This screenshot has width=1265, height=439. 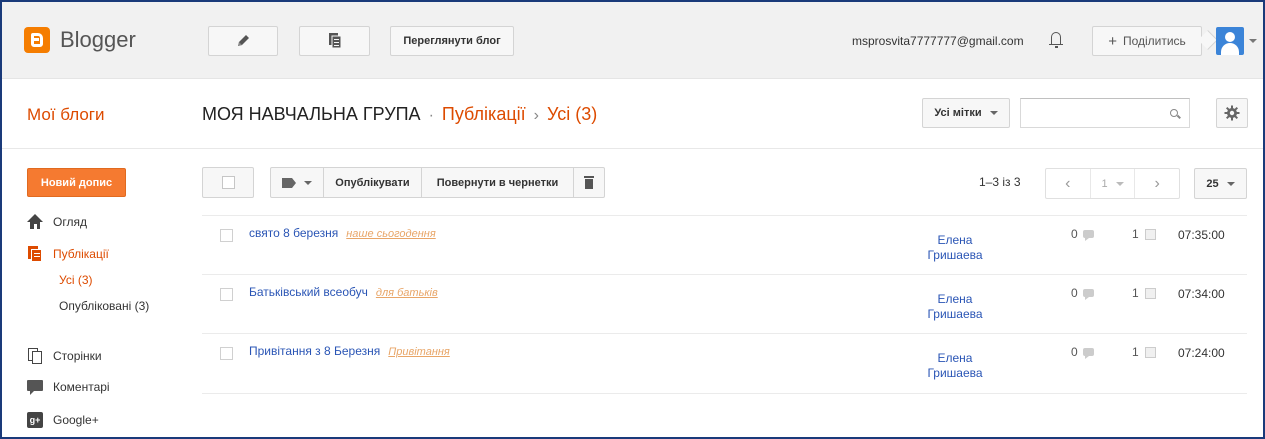 I want to click on sidebar-item-overview: Огляд, so click(x=57, y=222).